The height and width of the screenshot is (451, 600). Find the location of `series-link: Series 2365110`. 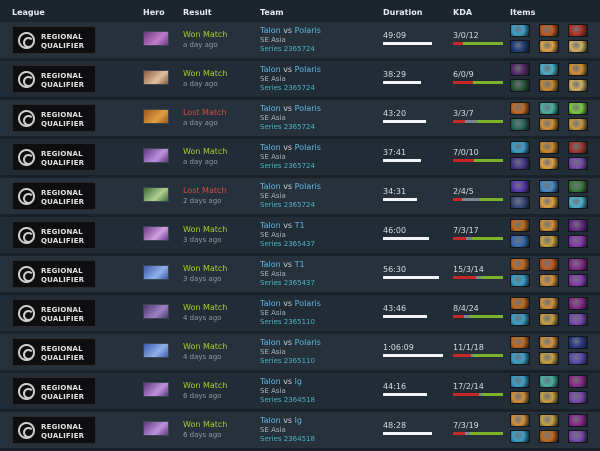

series-link: Series 2365110 is located at coordinates (290, 323).